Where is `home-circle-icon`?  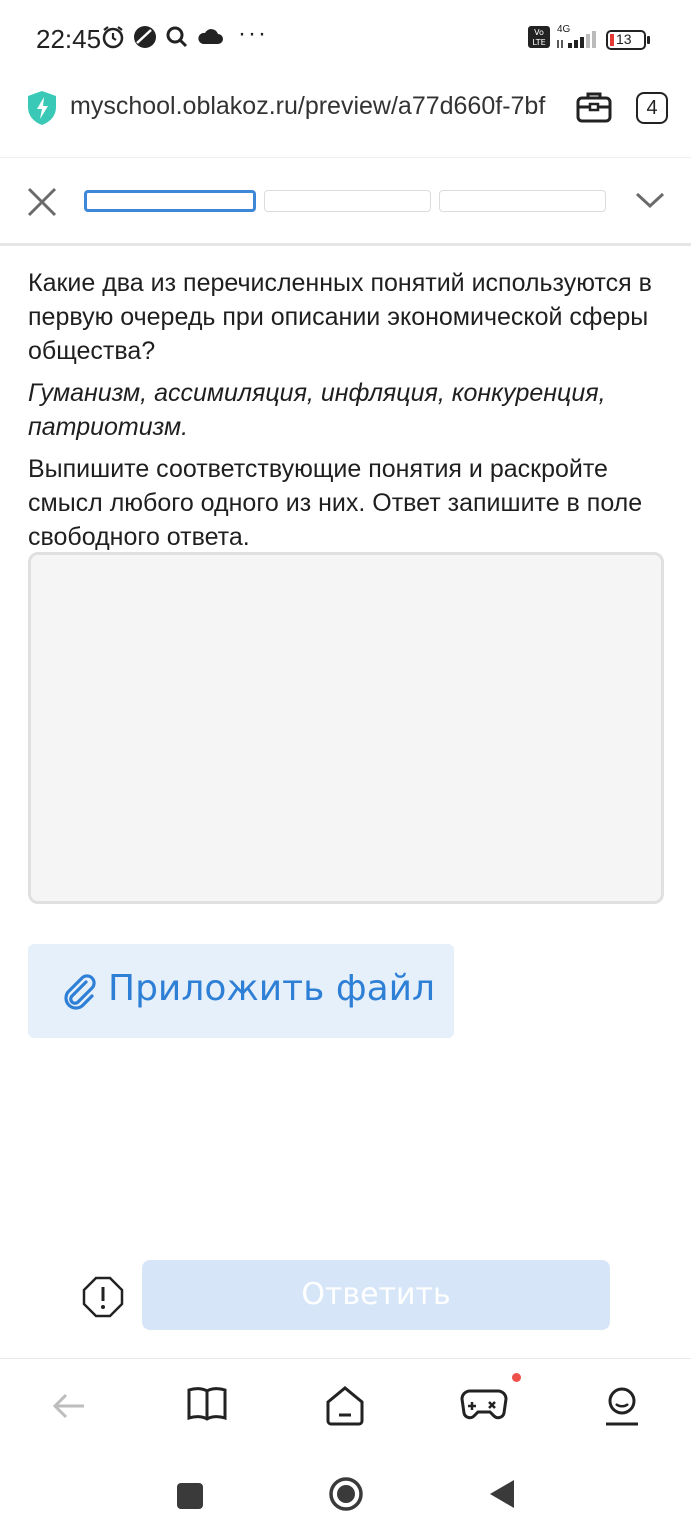
home-circle-icon is located at coordinates (346, 1496).